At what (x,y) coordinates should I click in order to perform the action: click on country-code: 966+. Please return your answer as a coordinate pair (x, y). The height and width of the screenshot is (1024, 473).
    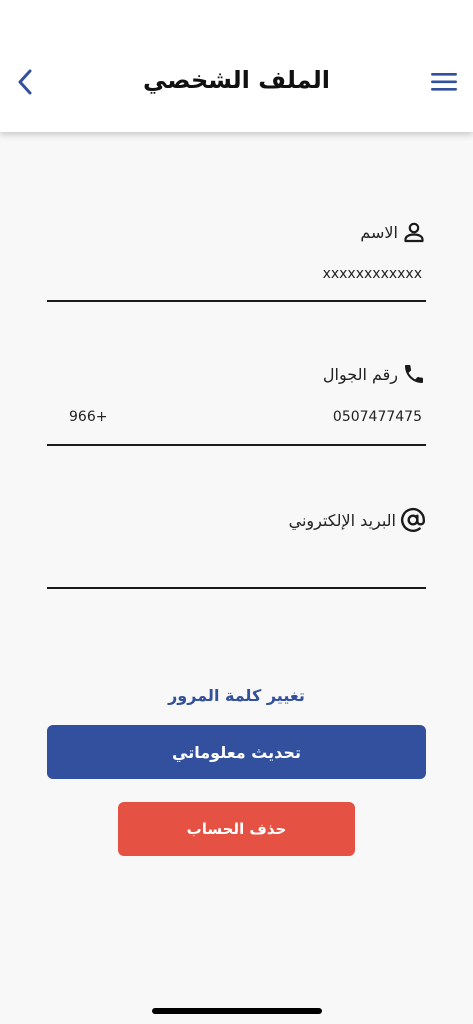
    Looking at the image, I should click on (88, 417).